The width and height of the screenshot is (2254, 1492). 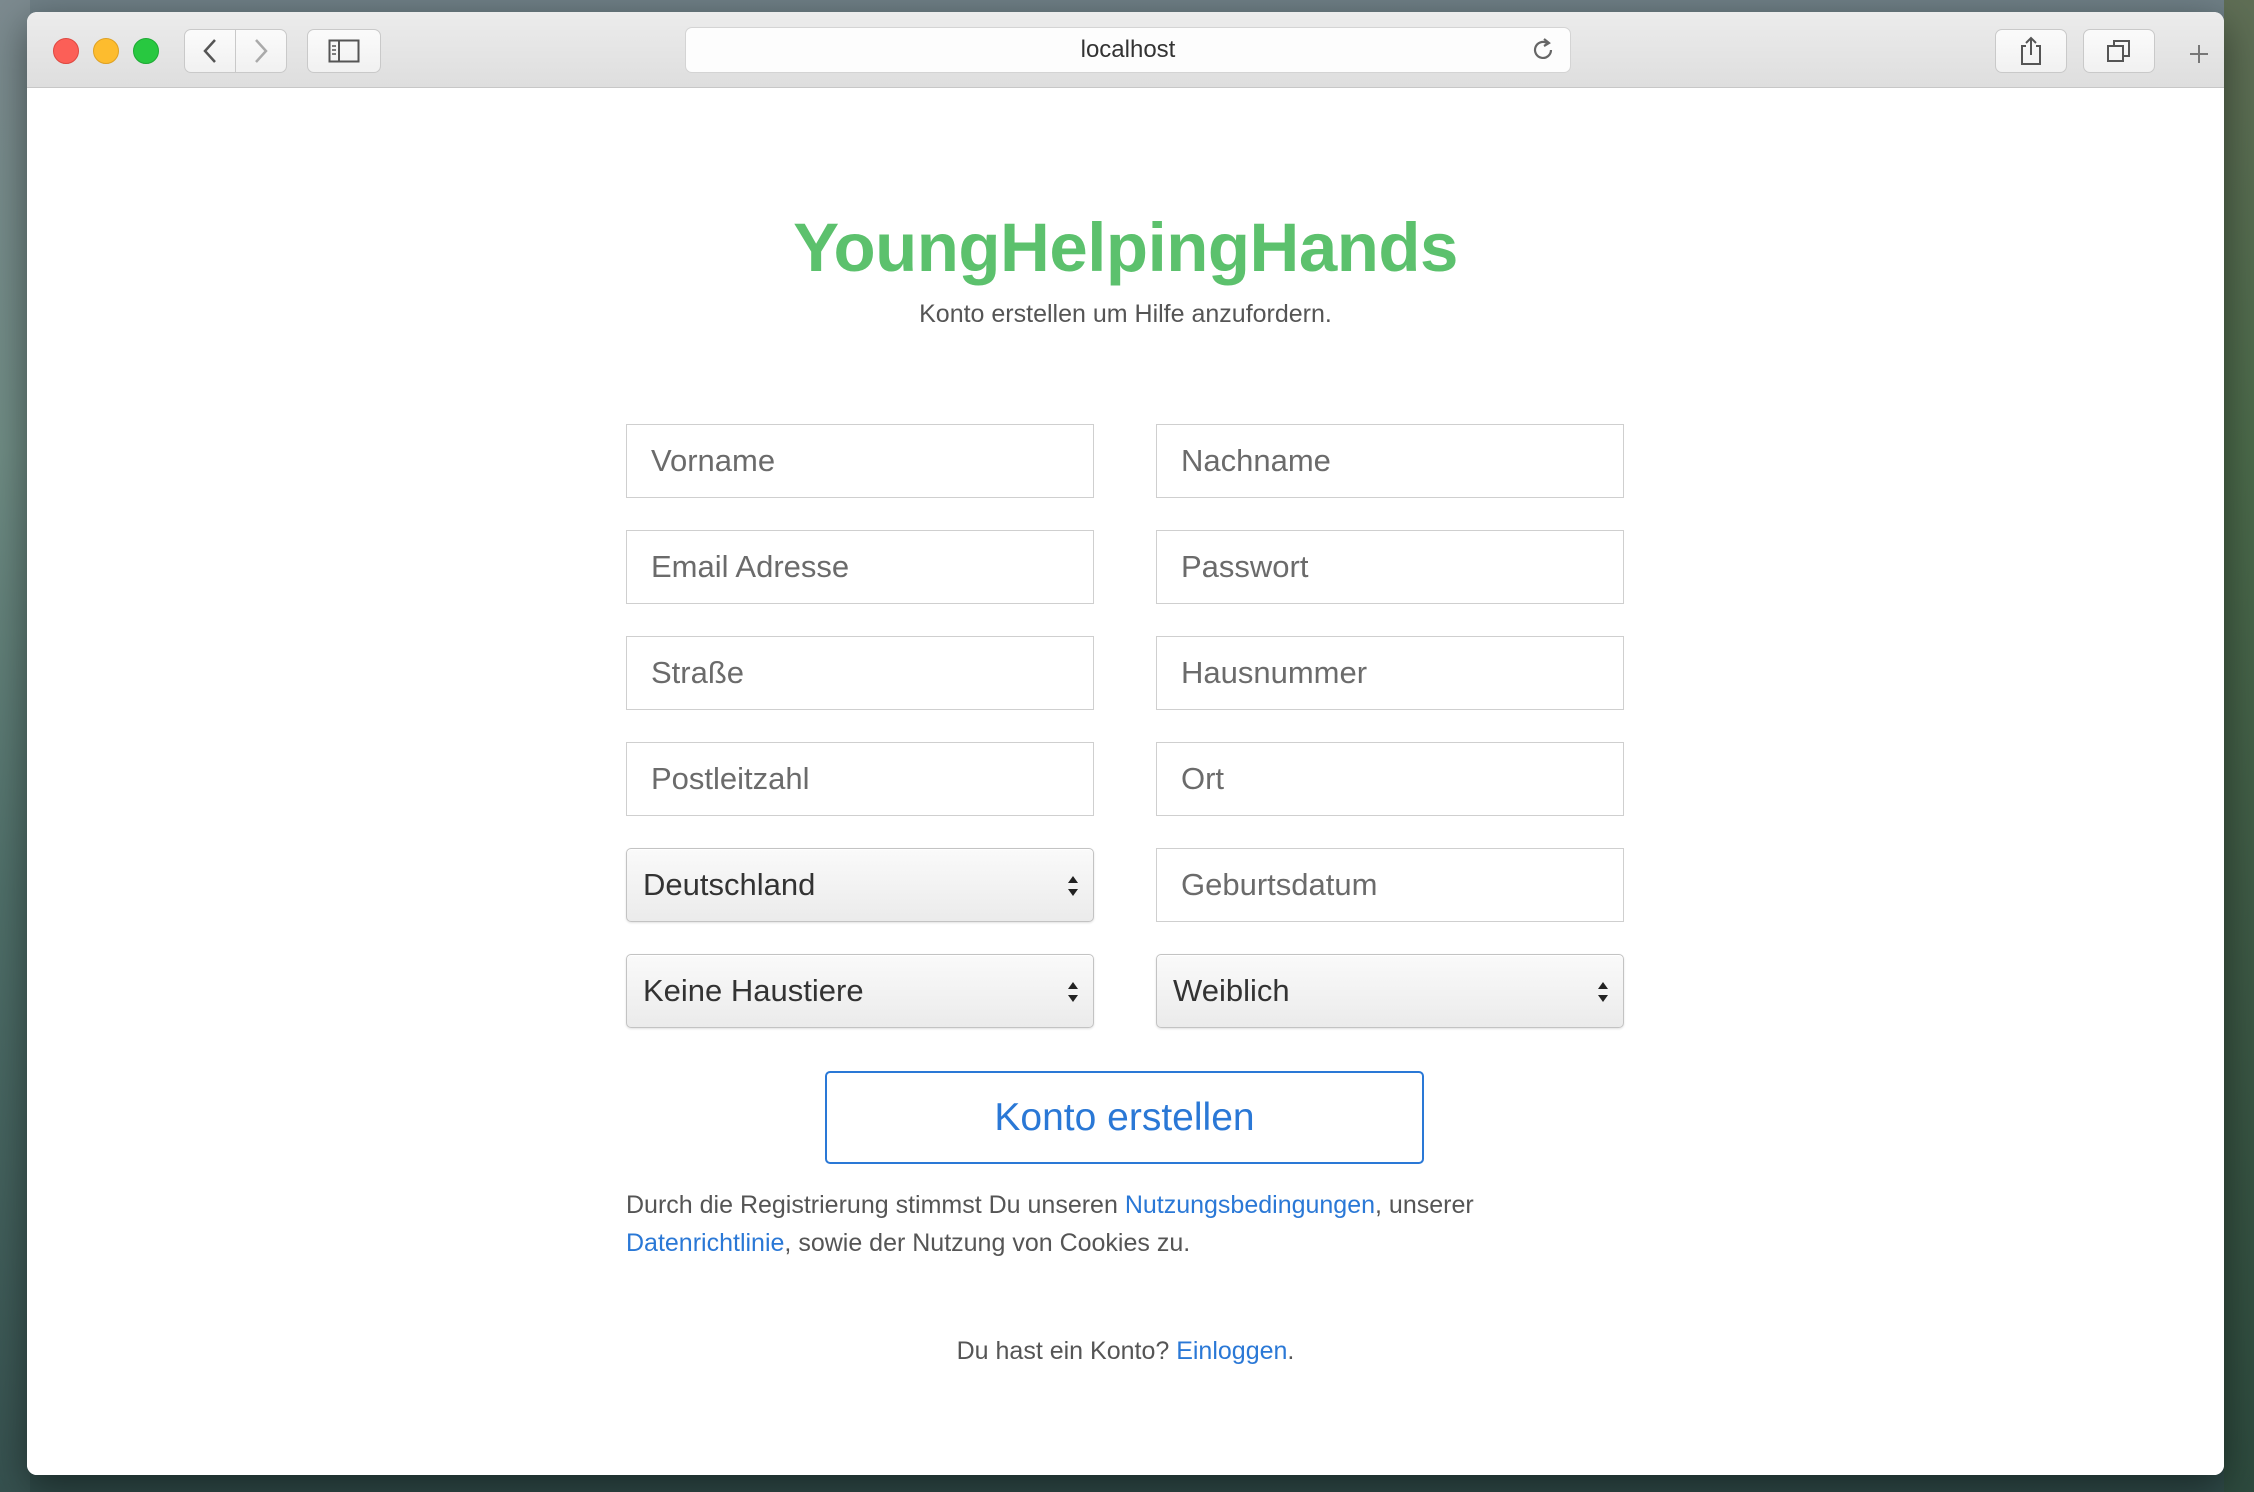 What do you see at coordinates (1291, 1351) in the screenshot?
I see `login-suffix: .` at bounding box center [1291, 1351].